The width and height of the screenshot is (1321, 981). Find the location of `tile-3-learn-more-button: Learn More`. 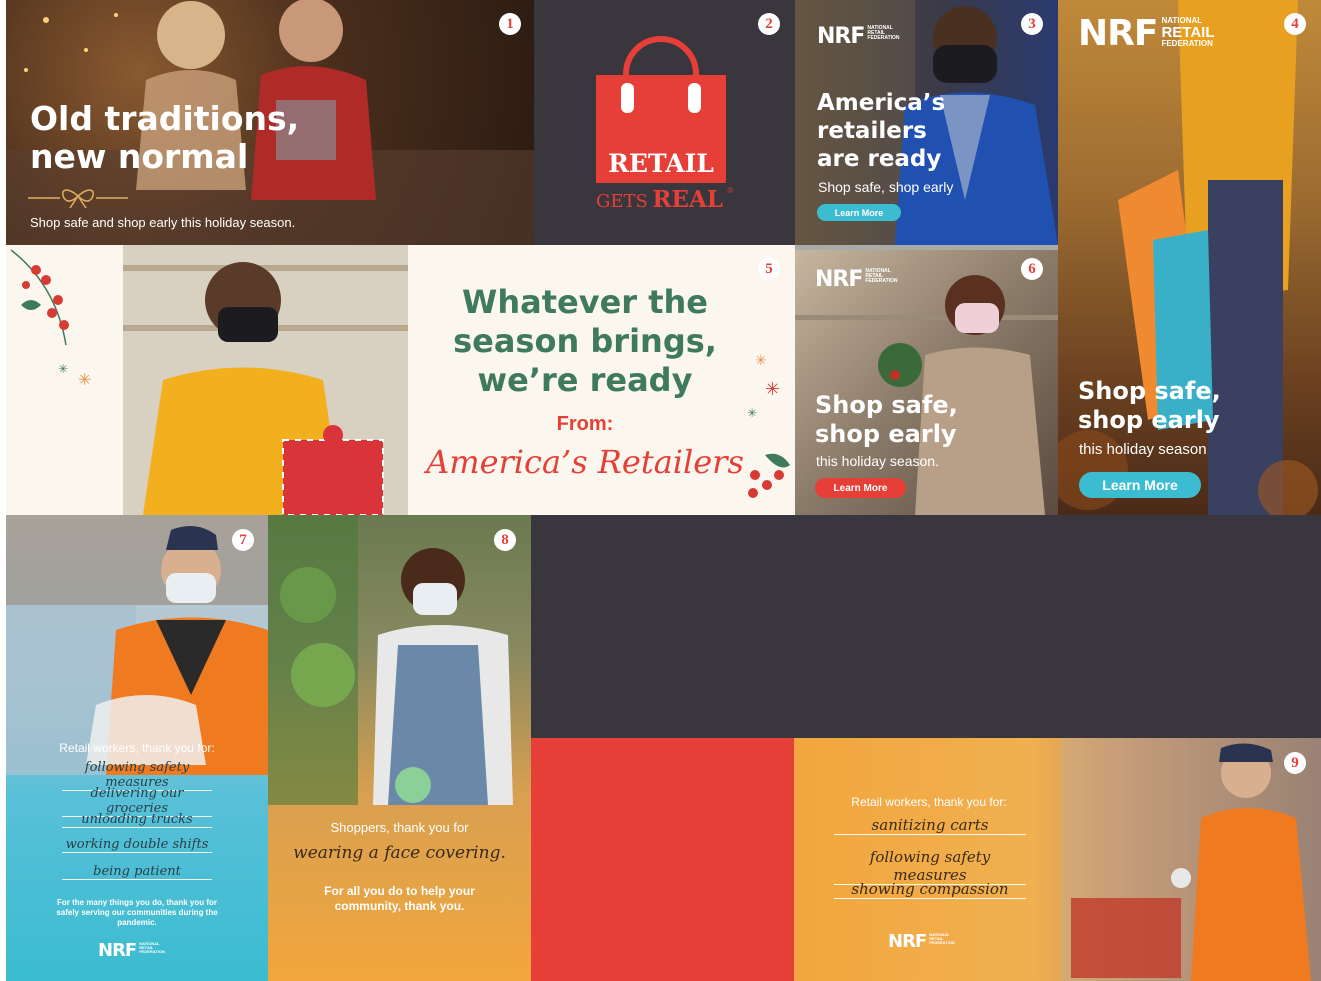

tile-3-learn-more-button: Learn More is located at coordinates (859, 212).